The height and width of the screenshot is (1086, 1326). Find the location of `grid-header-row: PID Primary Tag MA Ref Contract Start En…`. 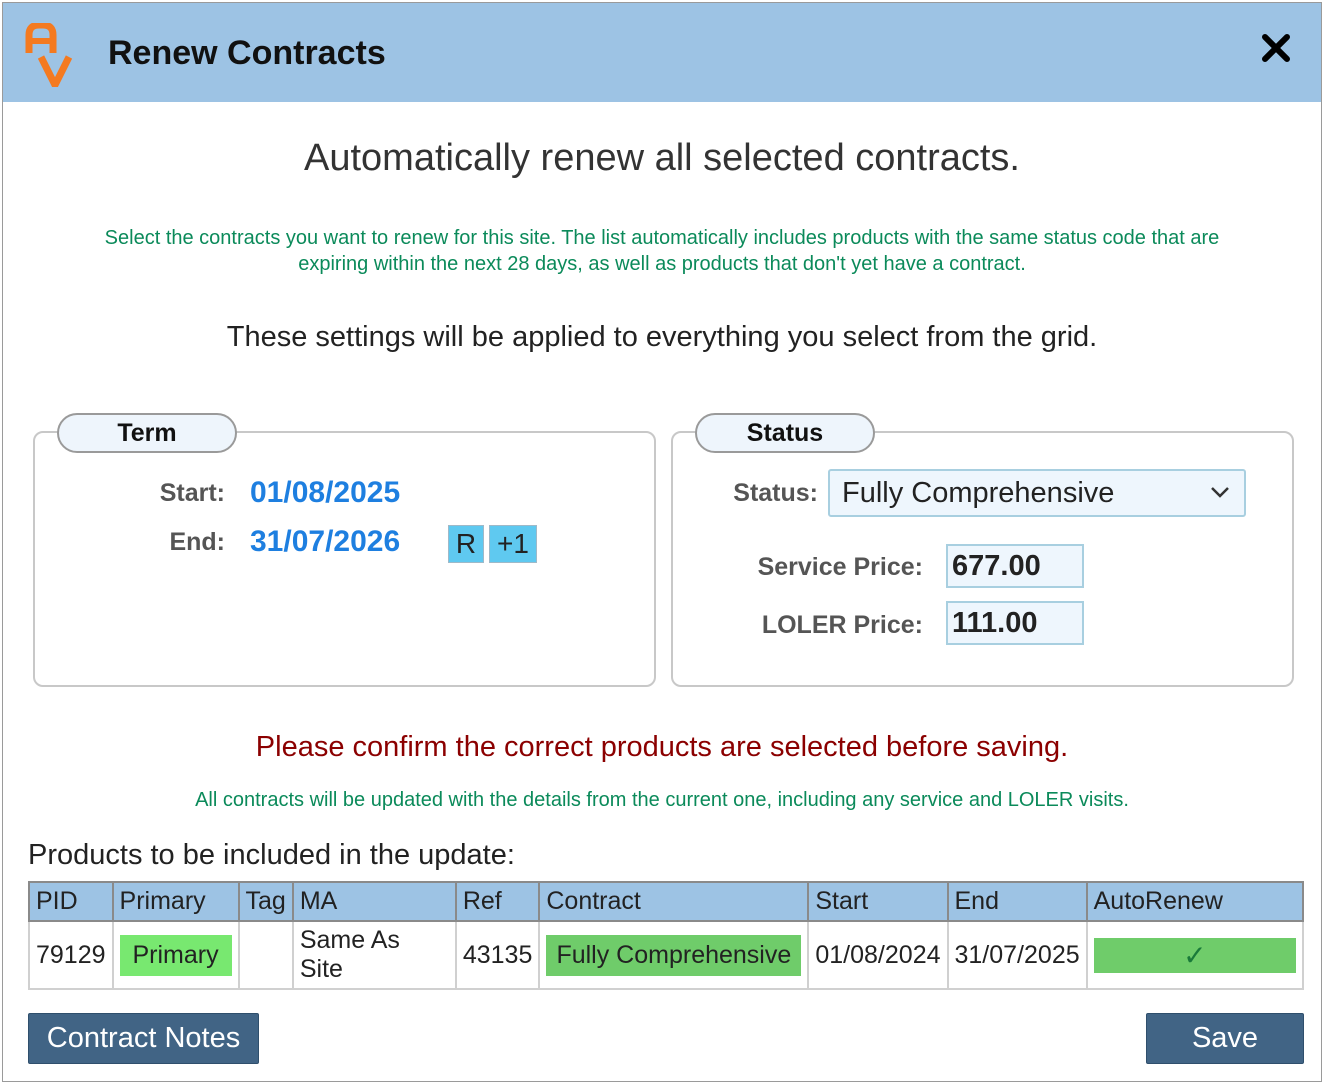

grid-header-row: PID Primary Tag MA Ref Contract Start En… is located at coordinates (666, 901).